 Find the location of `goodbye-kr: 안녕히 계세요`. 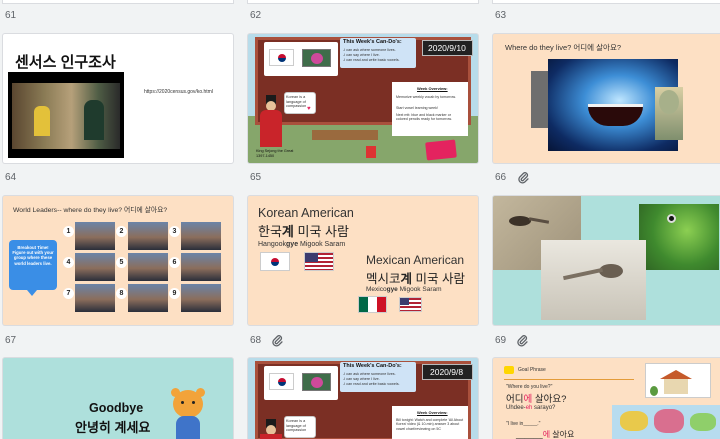

goodbye-kr: 안녕히 계세요 is located at coordinates (113, 427).